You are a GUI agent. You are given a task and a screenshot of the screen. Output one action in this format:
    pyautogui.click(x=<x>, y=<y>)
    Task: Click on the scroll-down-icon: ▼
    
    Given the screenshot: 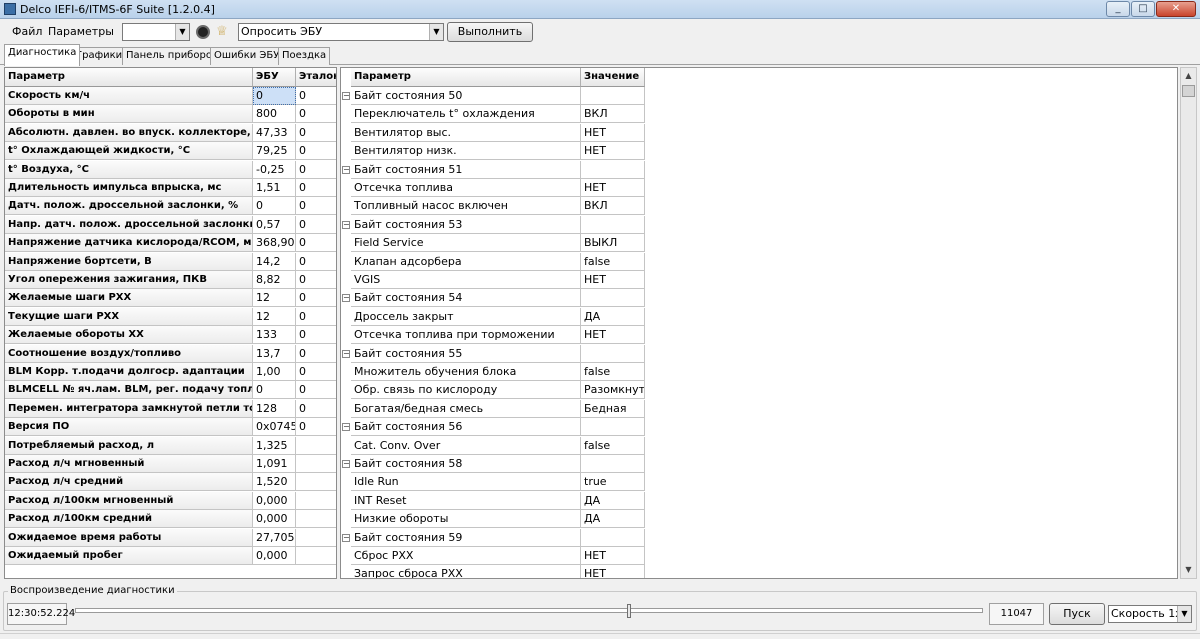 What is the action you would take?
    pyautogui.click(x=1188, y=570)
    